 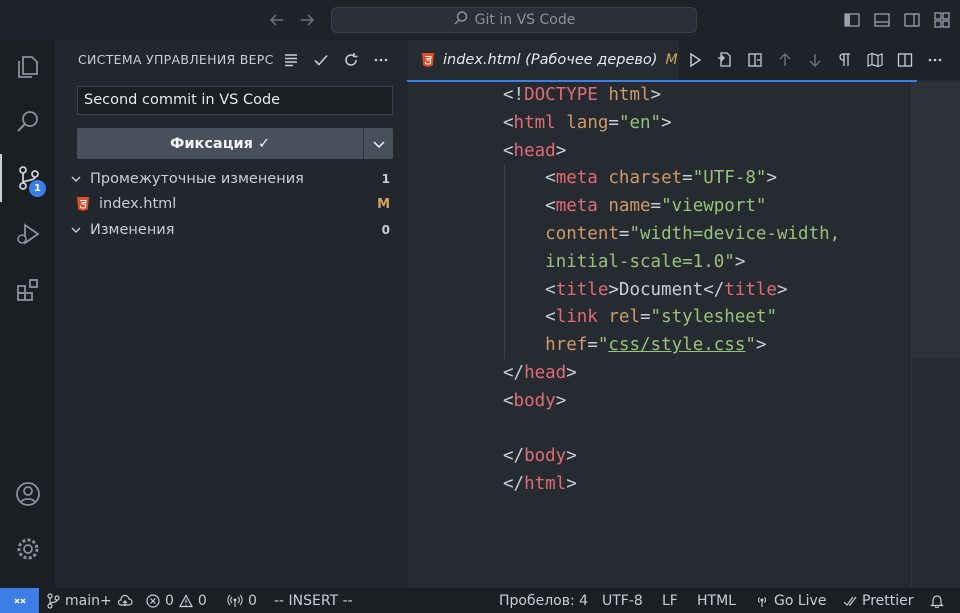 What do you see at coordinates (221, 143) in the screenshot?
I see `commit-button: Фиксация ✓` at bounding box center [221, 143].